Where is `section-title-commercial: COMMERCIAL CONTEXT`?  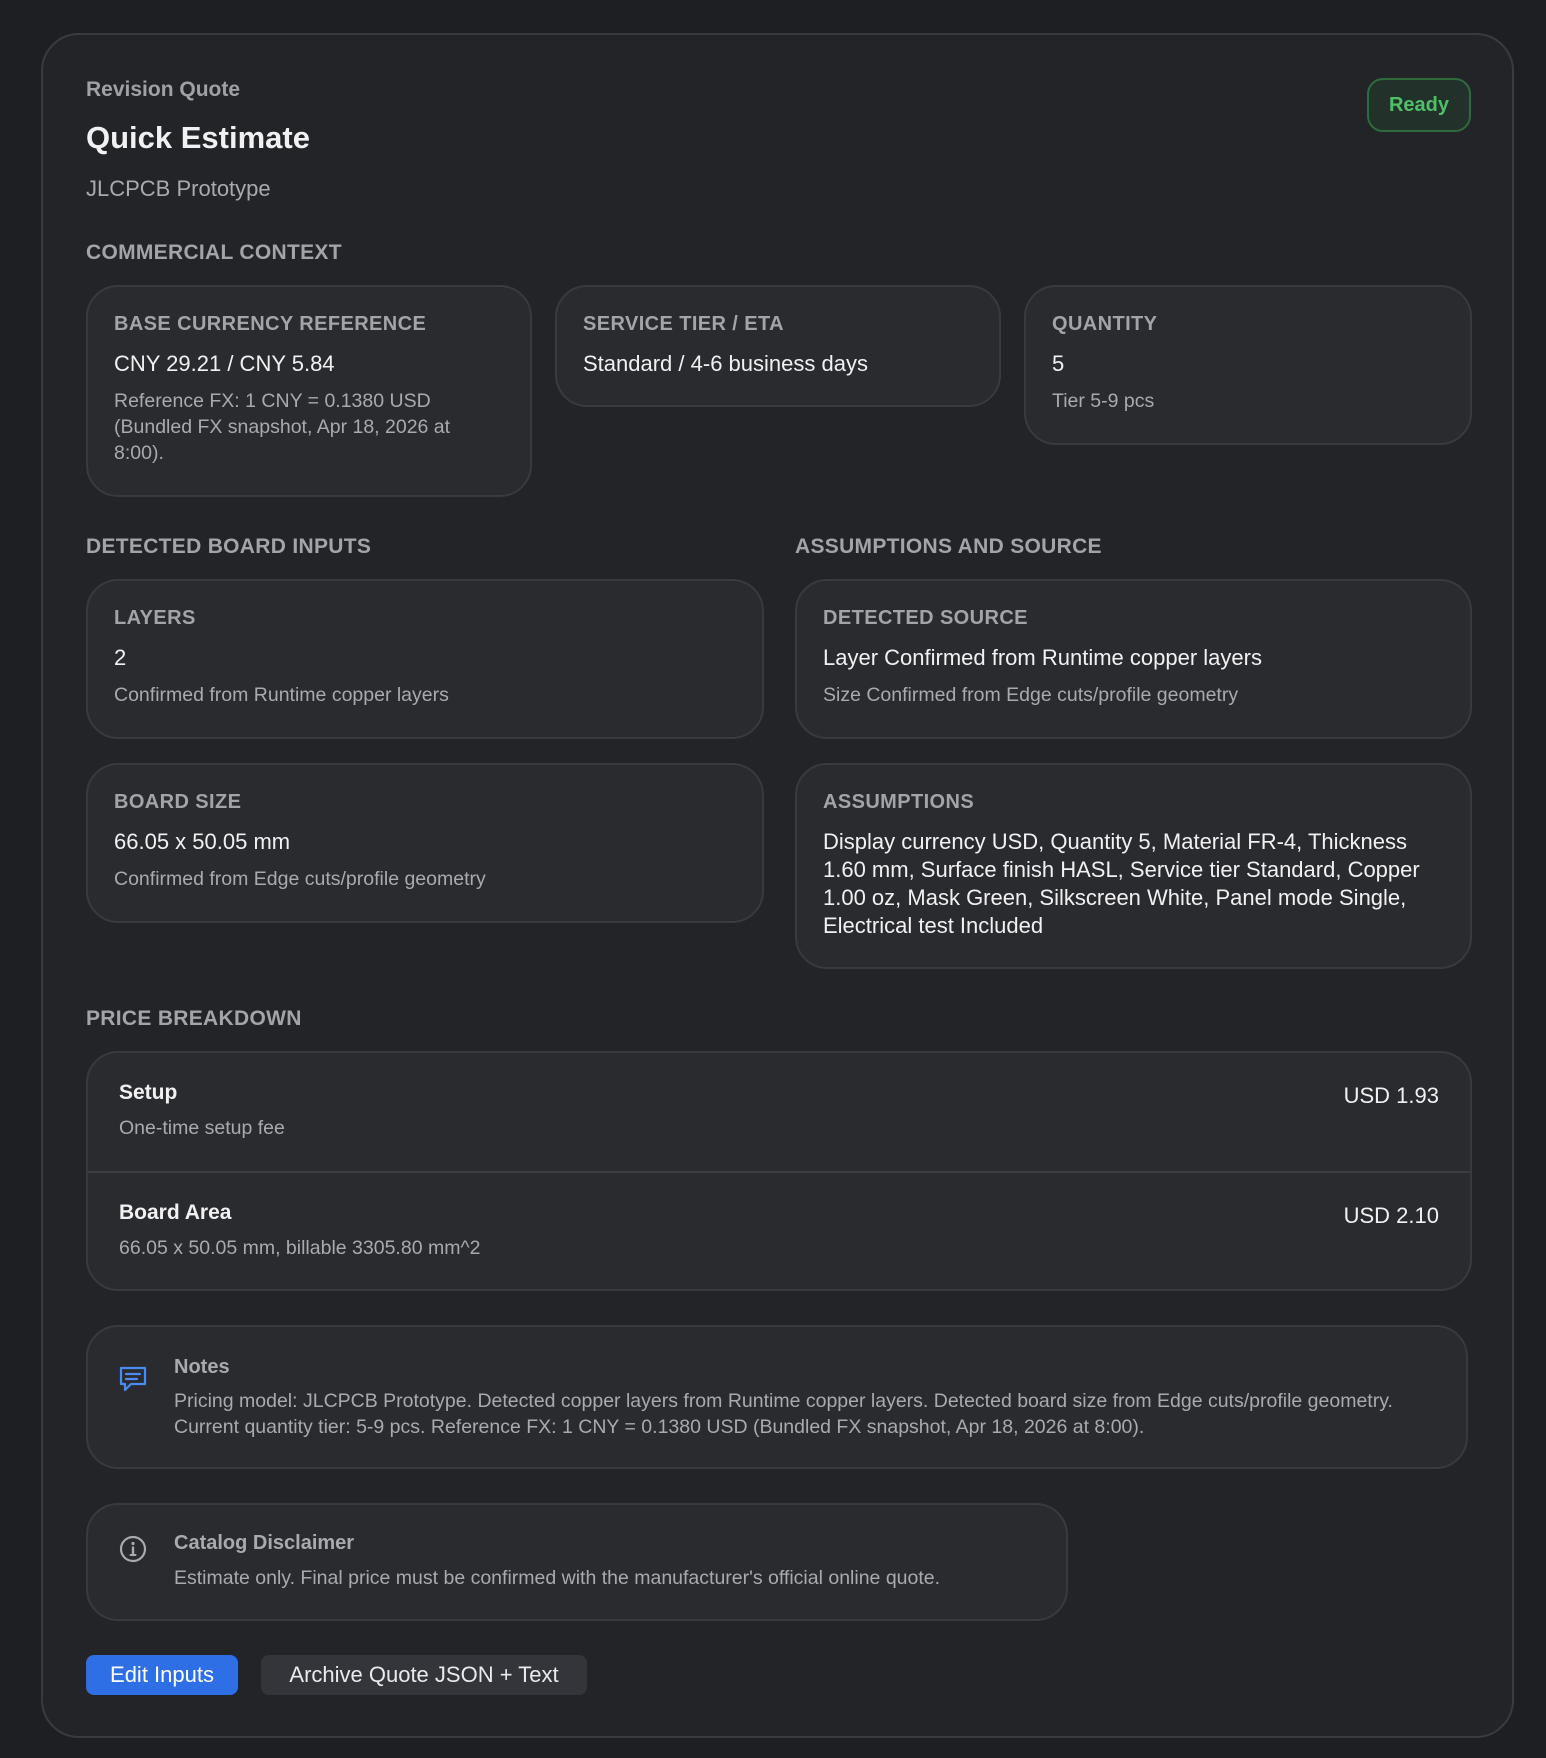
section-title-commercial: COMMERCIAL CONTEXT is located at coordinates (214, 252).